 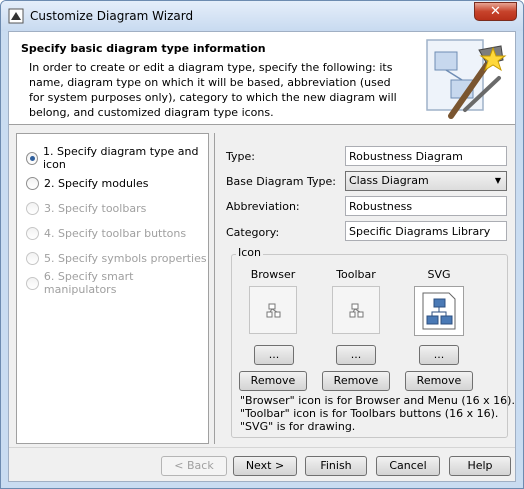 I want to click on help-button: Help, so click(x=480, y=466).